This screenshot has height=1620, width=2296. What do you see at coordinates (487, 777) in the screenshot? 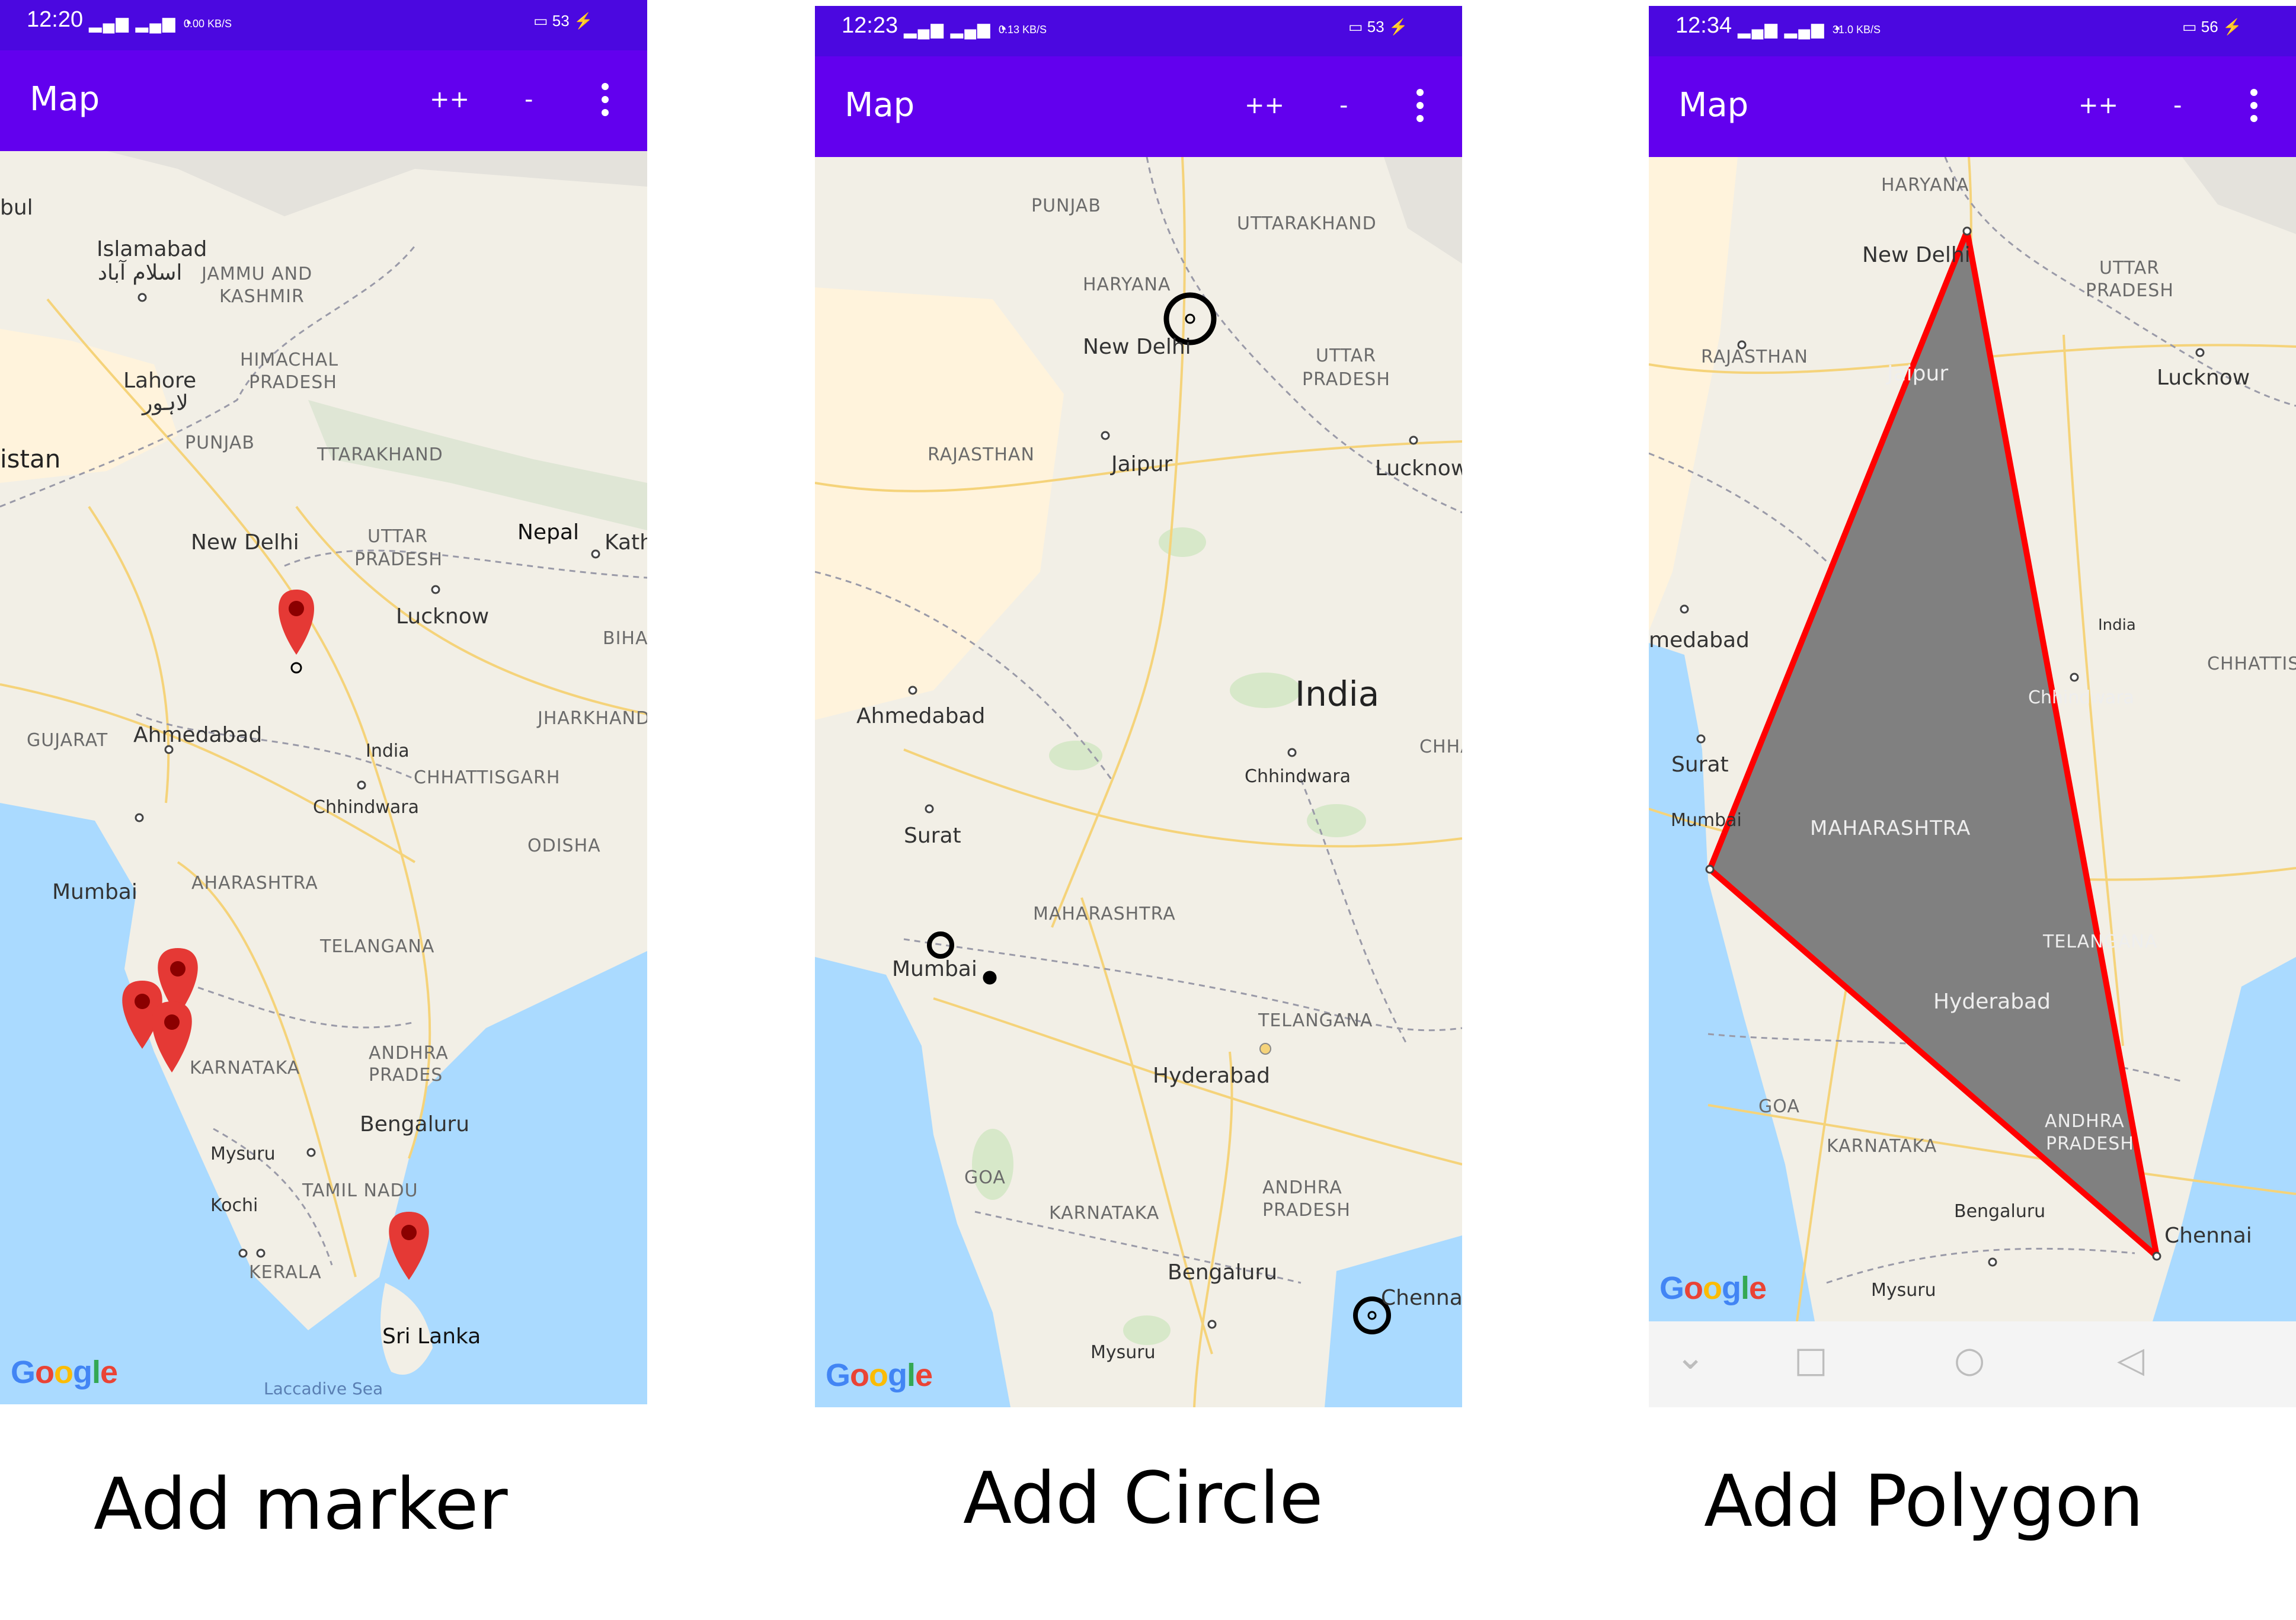
I see `label-chhattisgarh: CHHATTISGARH` at bounding box center [487, 777].